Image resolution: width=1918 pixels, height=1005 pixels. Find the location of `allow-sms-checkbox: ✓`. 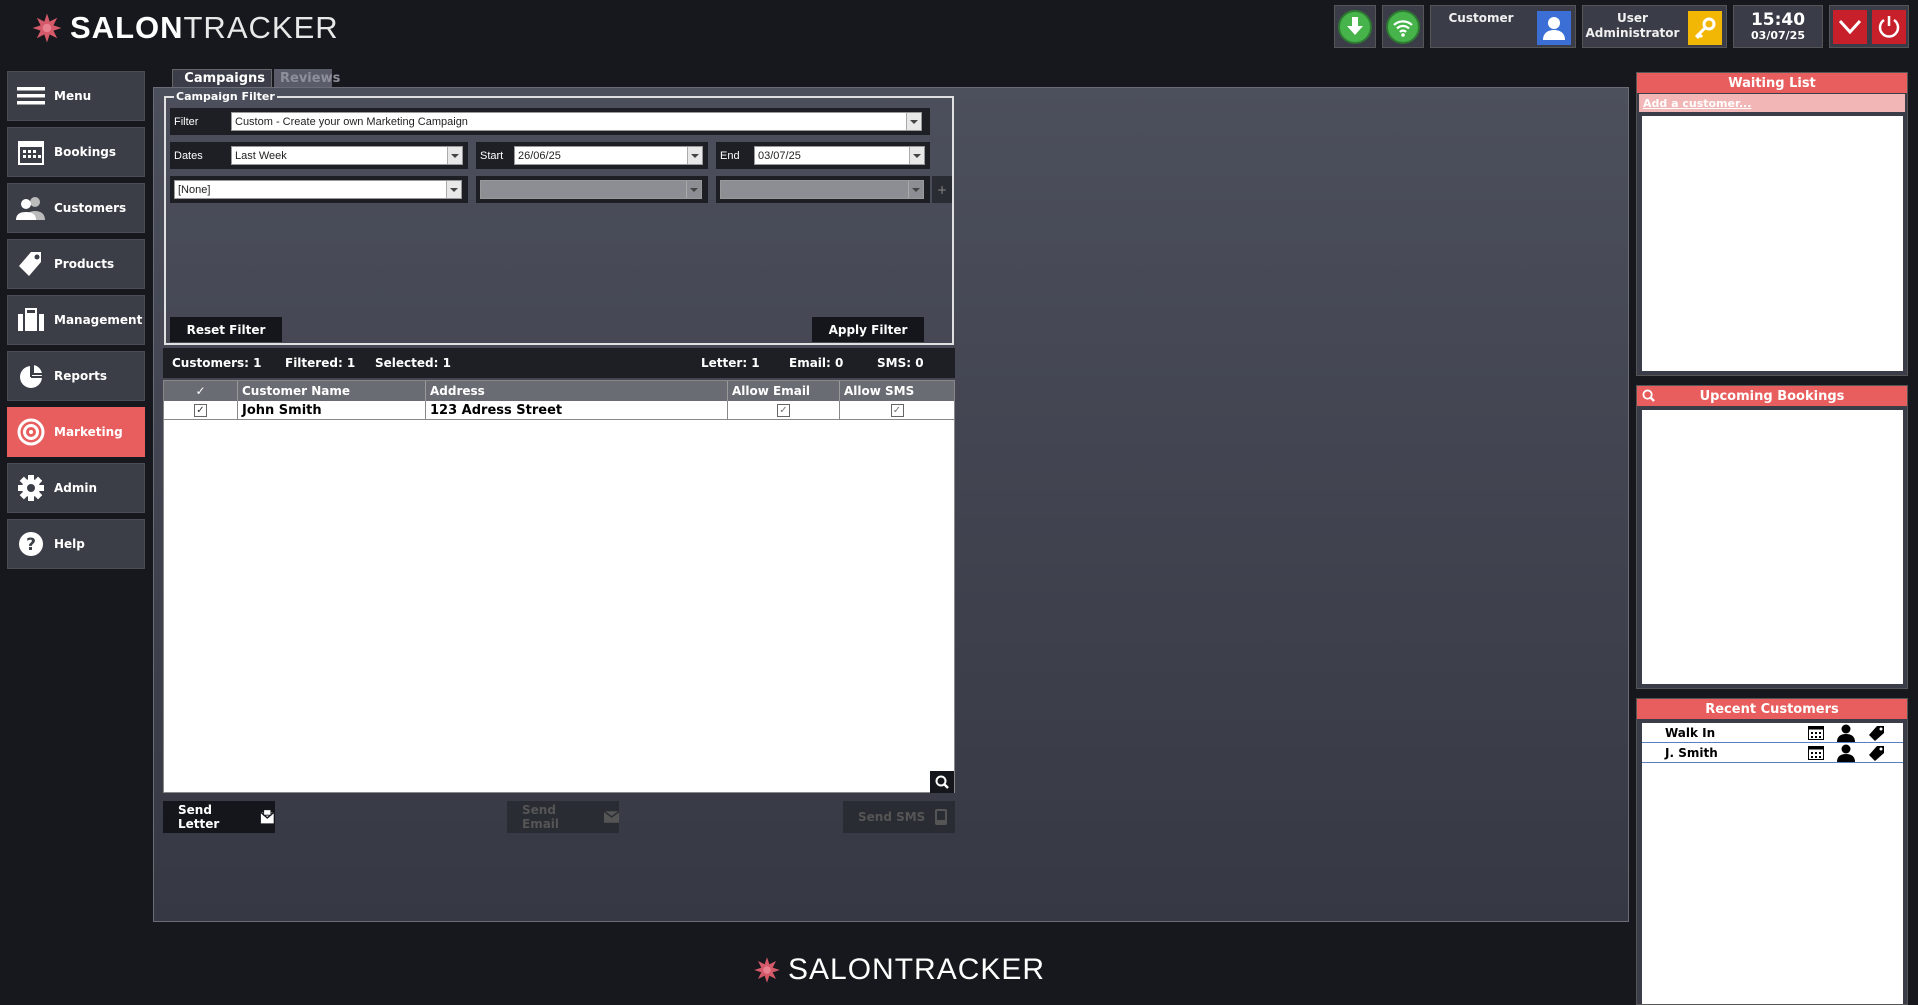

allow-sms-checkbox: ✓ is located at coordinates (897, 410).